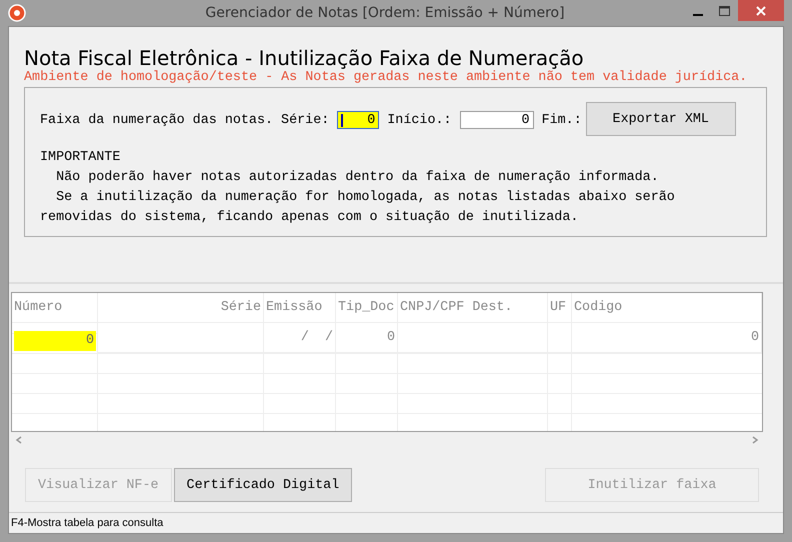  I want to click on scroll-left-icon, so click(19, 440).